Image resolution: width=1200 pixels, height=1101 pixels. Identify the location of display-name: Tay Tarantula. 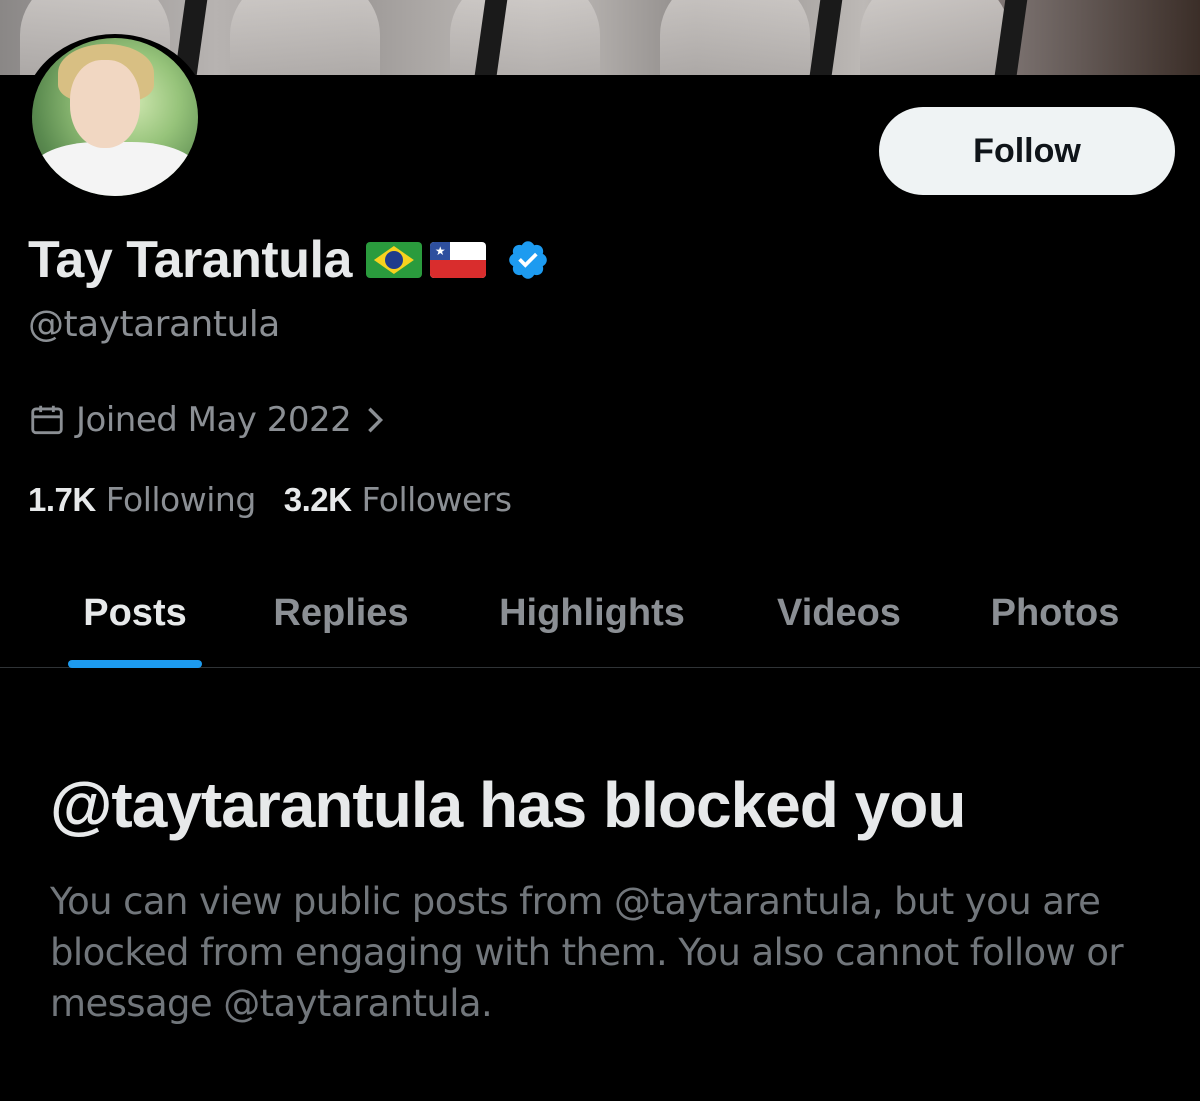
(190, 260).